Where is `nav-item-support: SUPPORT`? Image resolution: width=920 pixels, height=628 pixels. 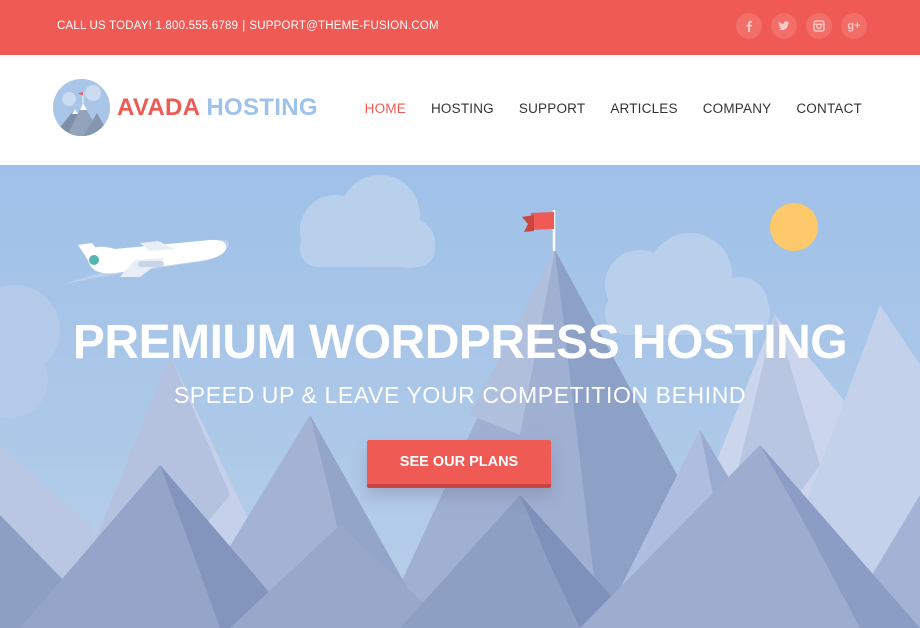
nav-item-support: SUPPORT is located at coordinates (552, 108).